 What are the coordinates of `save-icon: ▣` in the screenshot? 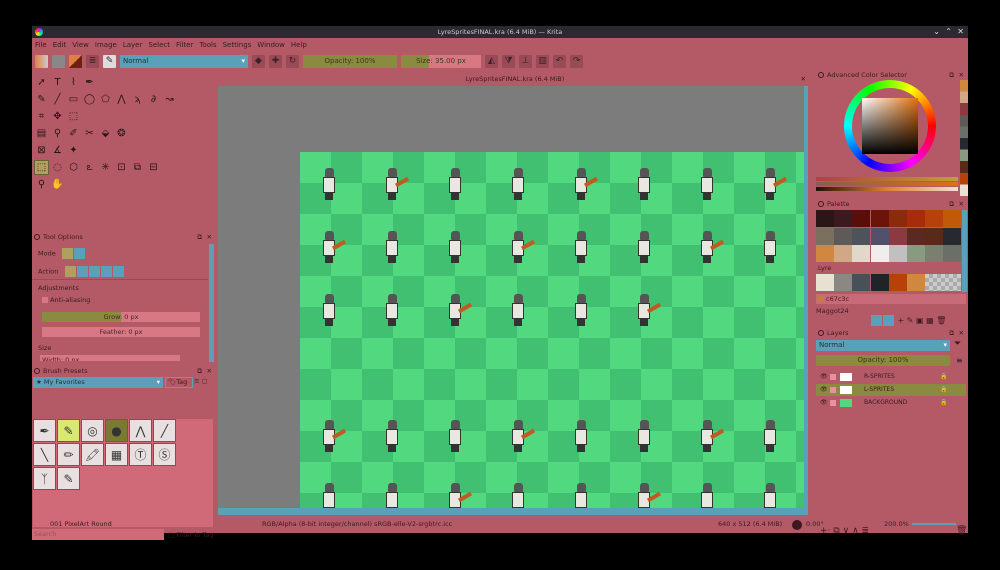 It's located at (920, 320).